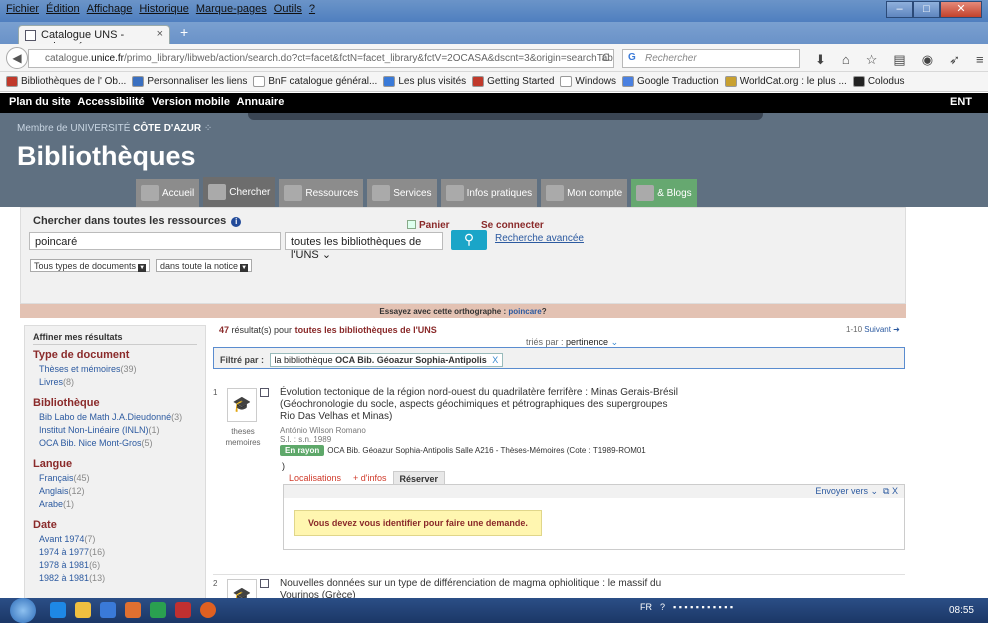 This screenshot has width=988, height=623. What do you see at coordinates (402, 193) in the screenshot?
I see `nav-item: Services` at bounding box center [402, 193].